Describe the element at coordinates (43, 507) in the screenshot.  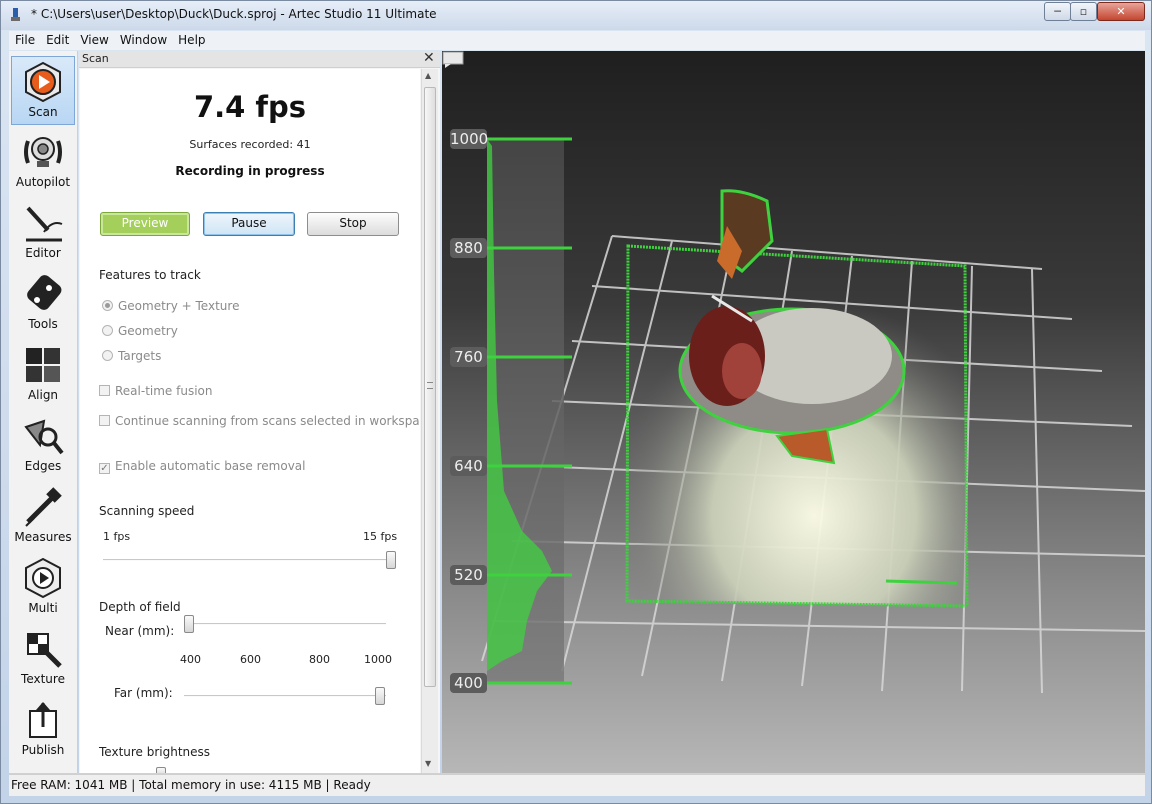
I see `measures-icon` at that location.